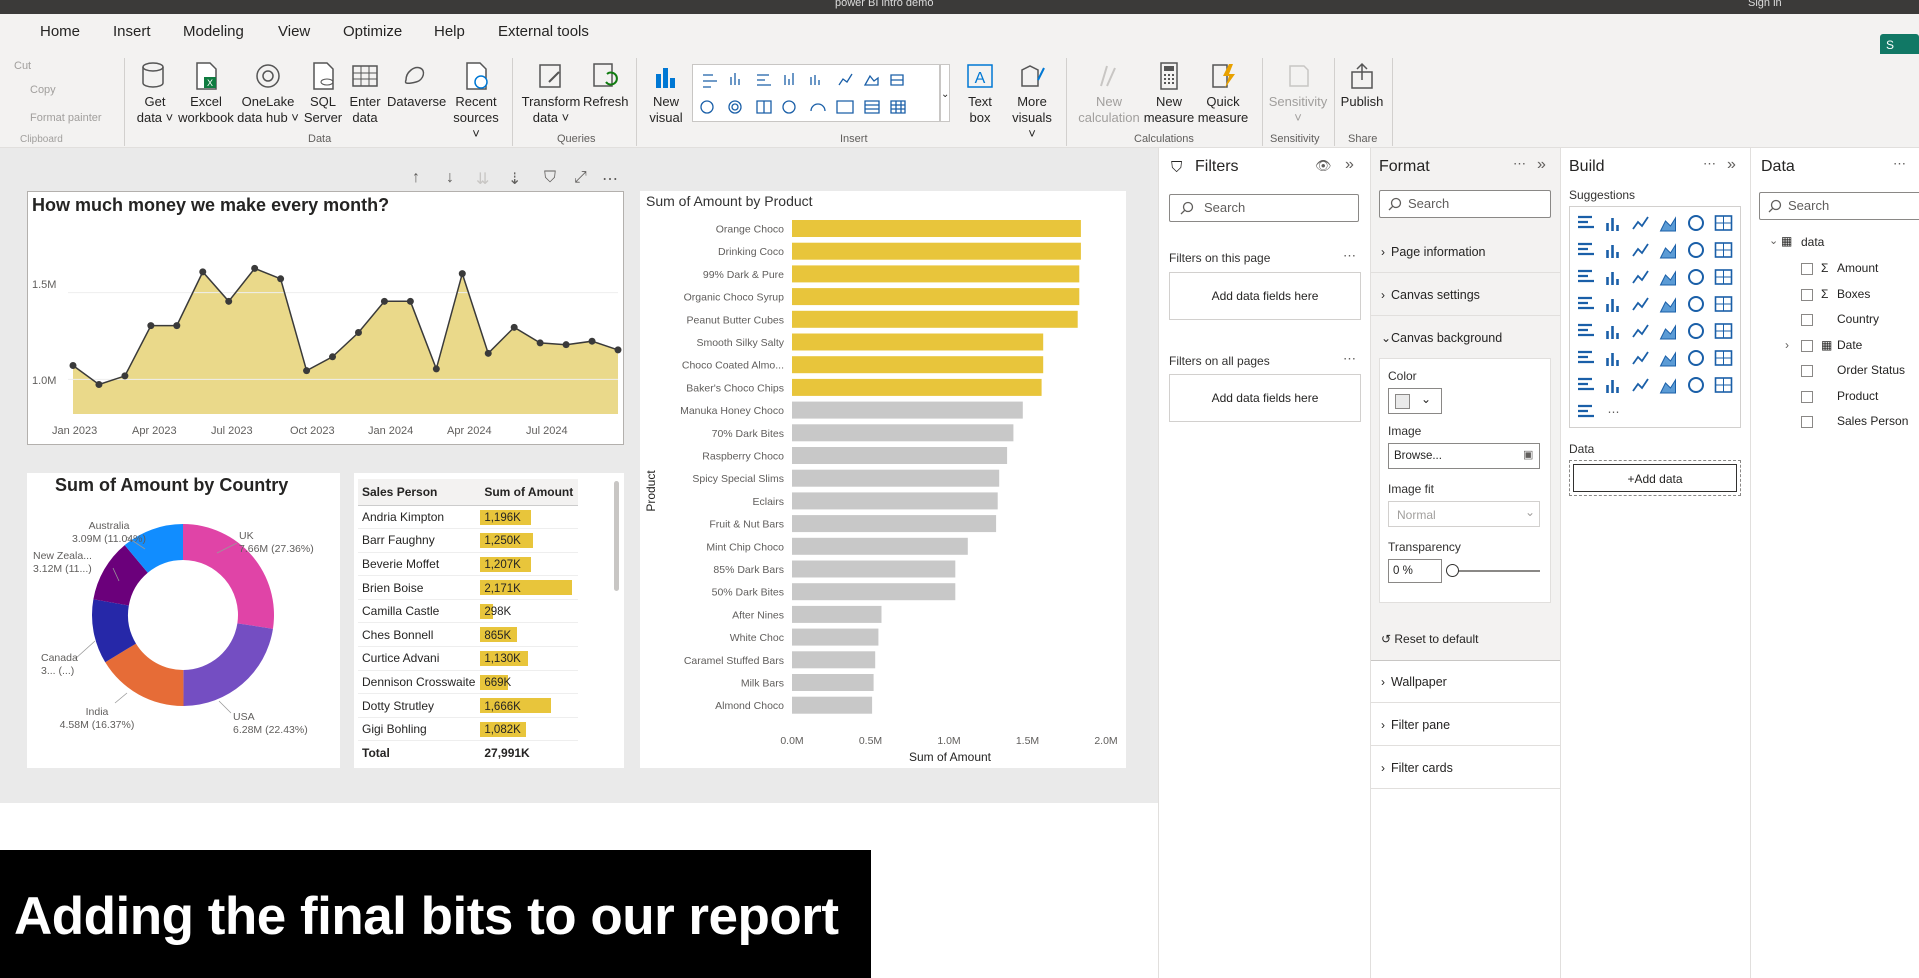  I want to click on transparency-input: 0 %, so click(1415, 571).